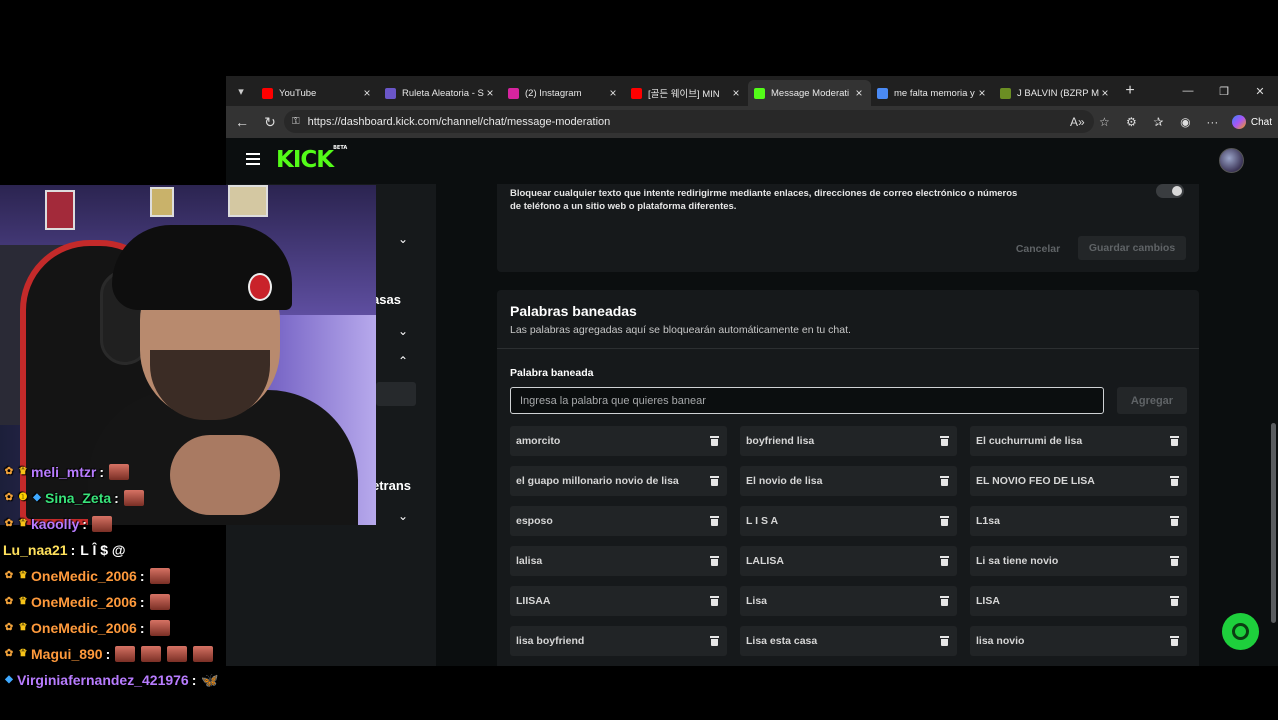 Image resolution: width=1278 pixels, height=720 pixels. What do you see at coordinates (253, 159) in the screenshot?
I see `hamburger-menu-icon` at bounding box center [253, 159].